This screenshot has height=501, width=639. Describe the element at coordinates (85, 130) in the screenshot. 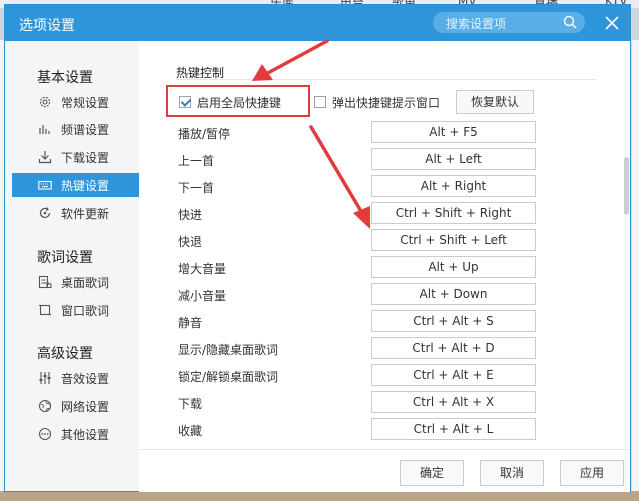

I see `sidebar-item-label: 频谱设置` at that location.